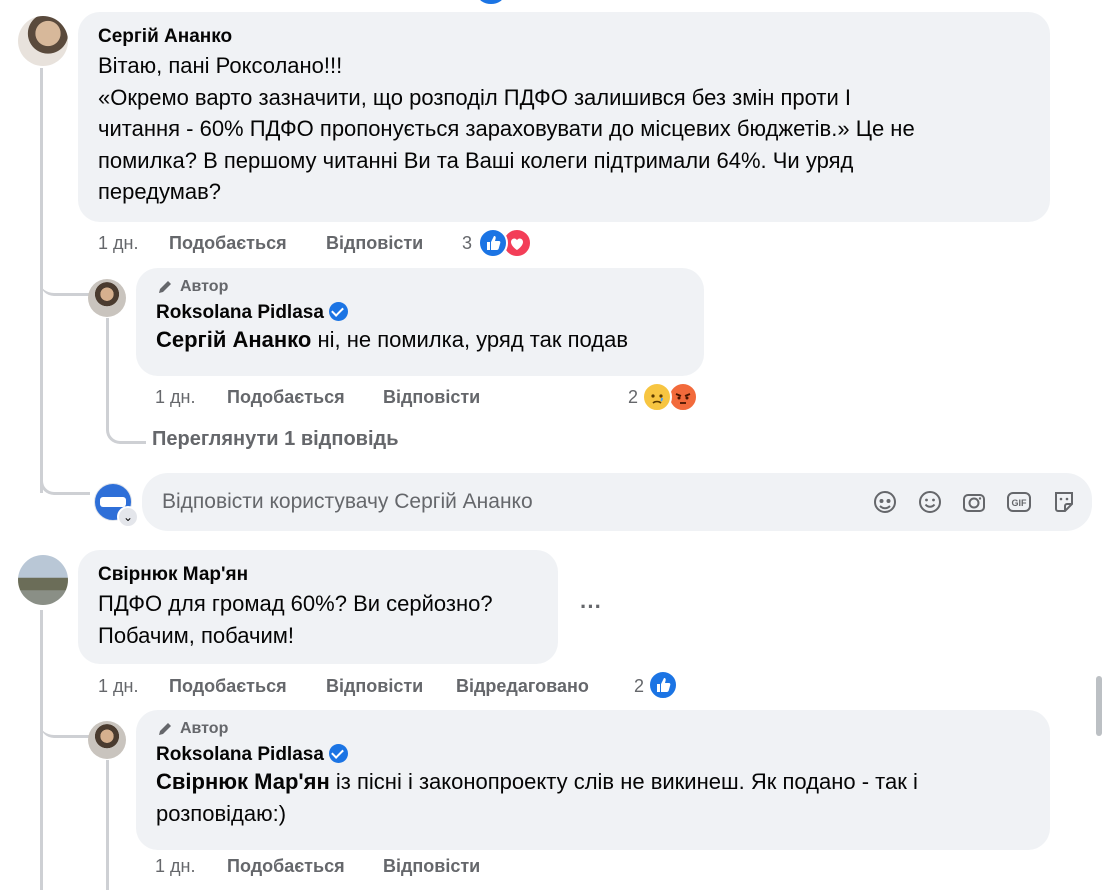  What do you see at coordinates (318, 575) in the screenshot?
I see `comment-author: Свірнюк Мар'ян` at bounding box center [318, 575].